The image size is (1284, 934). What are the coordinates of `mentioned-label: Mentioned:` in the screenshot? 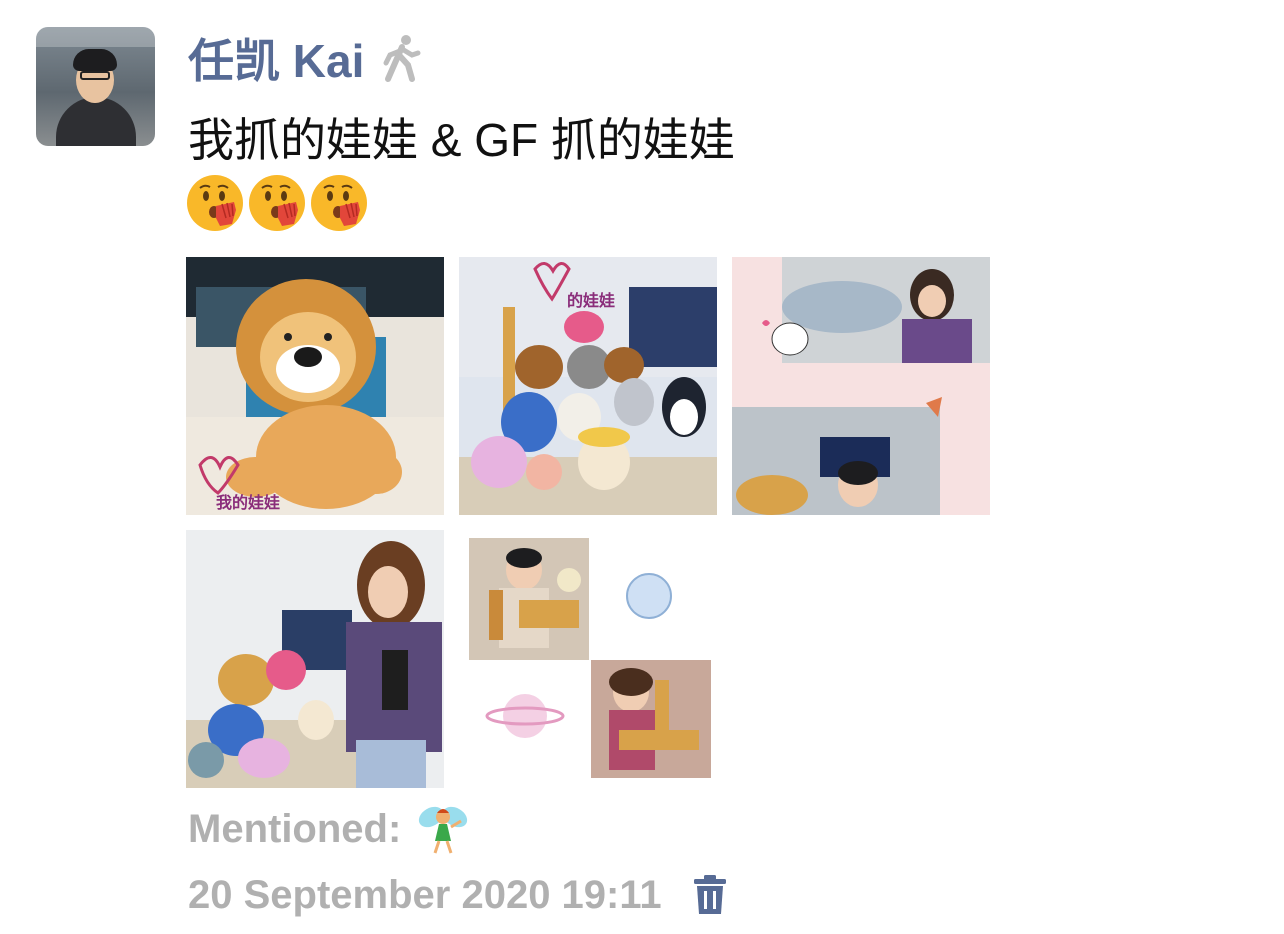 It's located at (295, 828).